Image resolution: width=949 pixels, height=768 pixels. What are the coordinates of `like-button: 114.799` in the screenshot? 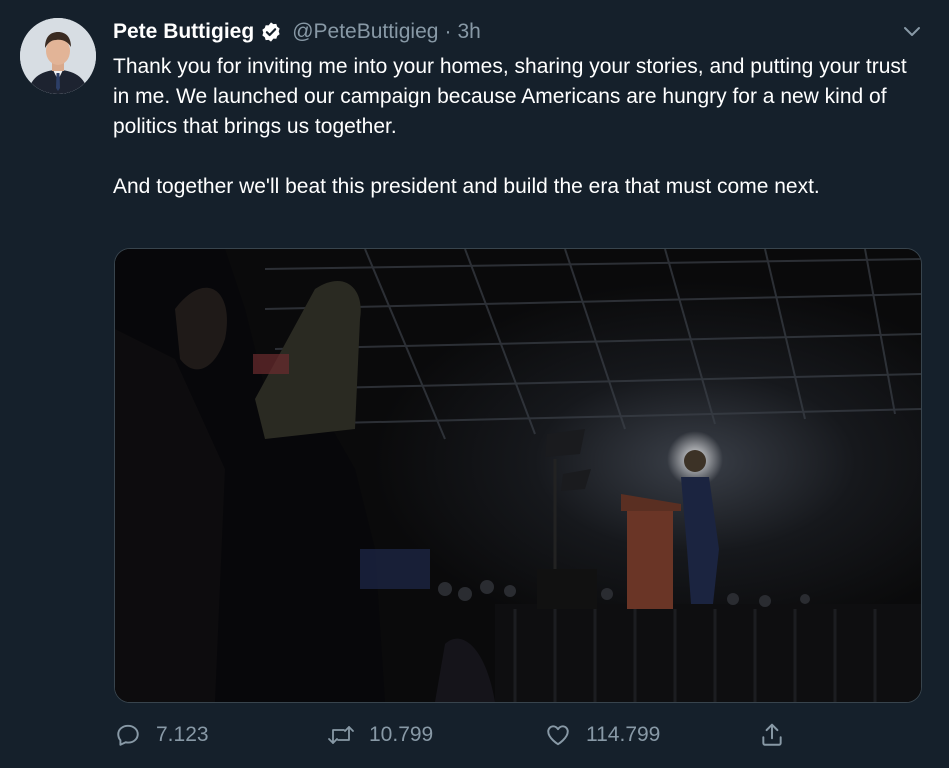 It's located at (602, 735).